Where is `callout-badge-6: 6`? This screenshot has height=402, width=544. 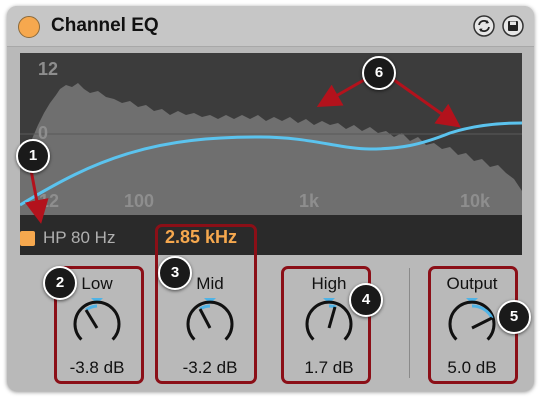 callout-badge-6: 6 is located at coordinates (379, 73).